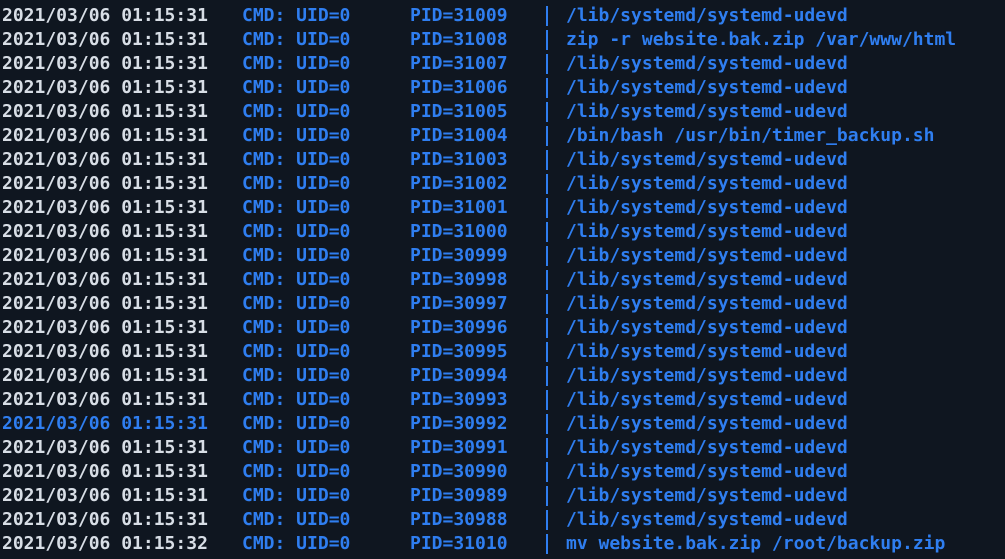 The width and height of the screenshot is (1005, 559). What do you see at coordinates (459, 63) in the screenshot?
I see `log-pid: PID=31007` at bounding box center [459, 63].